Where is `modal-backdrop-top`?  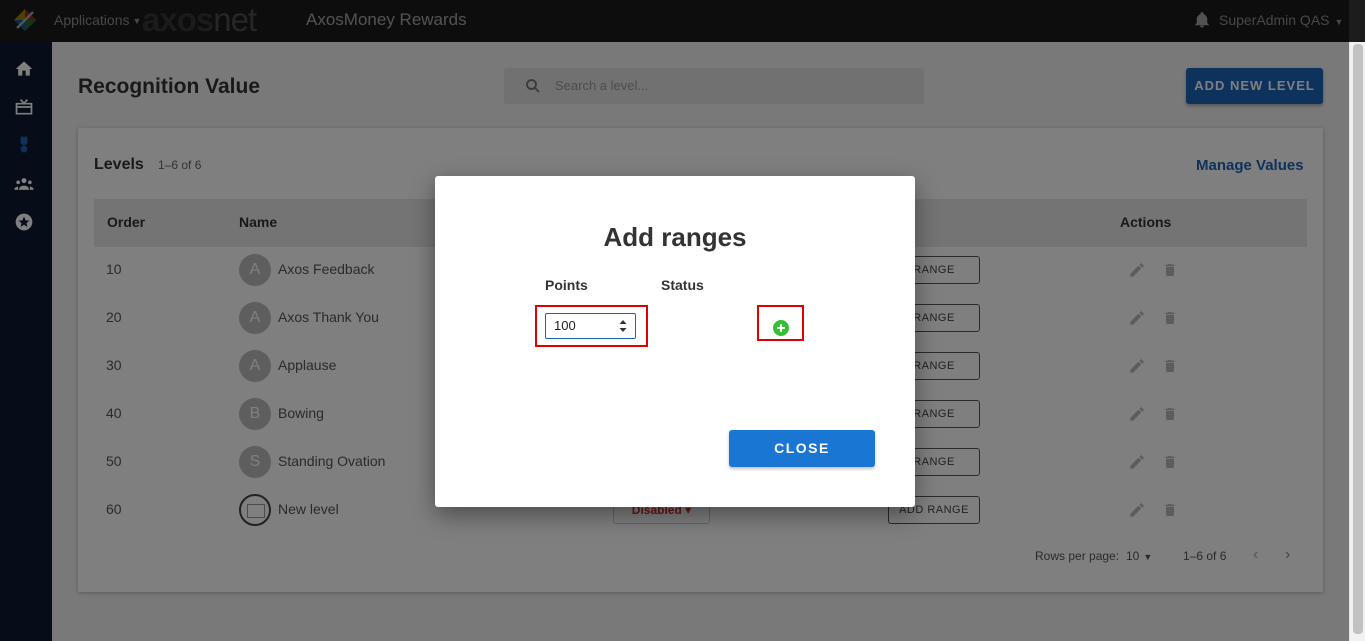 modal-backdrop-top is located at coordinates (682, 21).